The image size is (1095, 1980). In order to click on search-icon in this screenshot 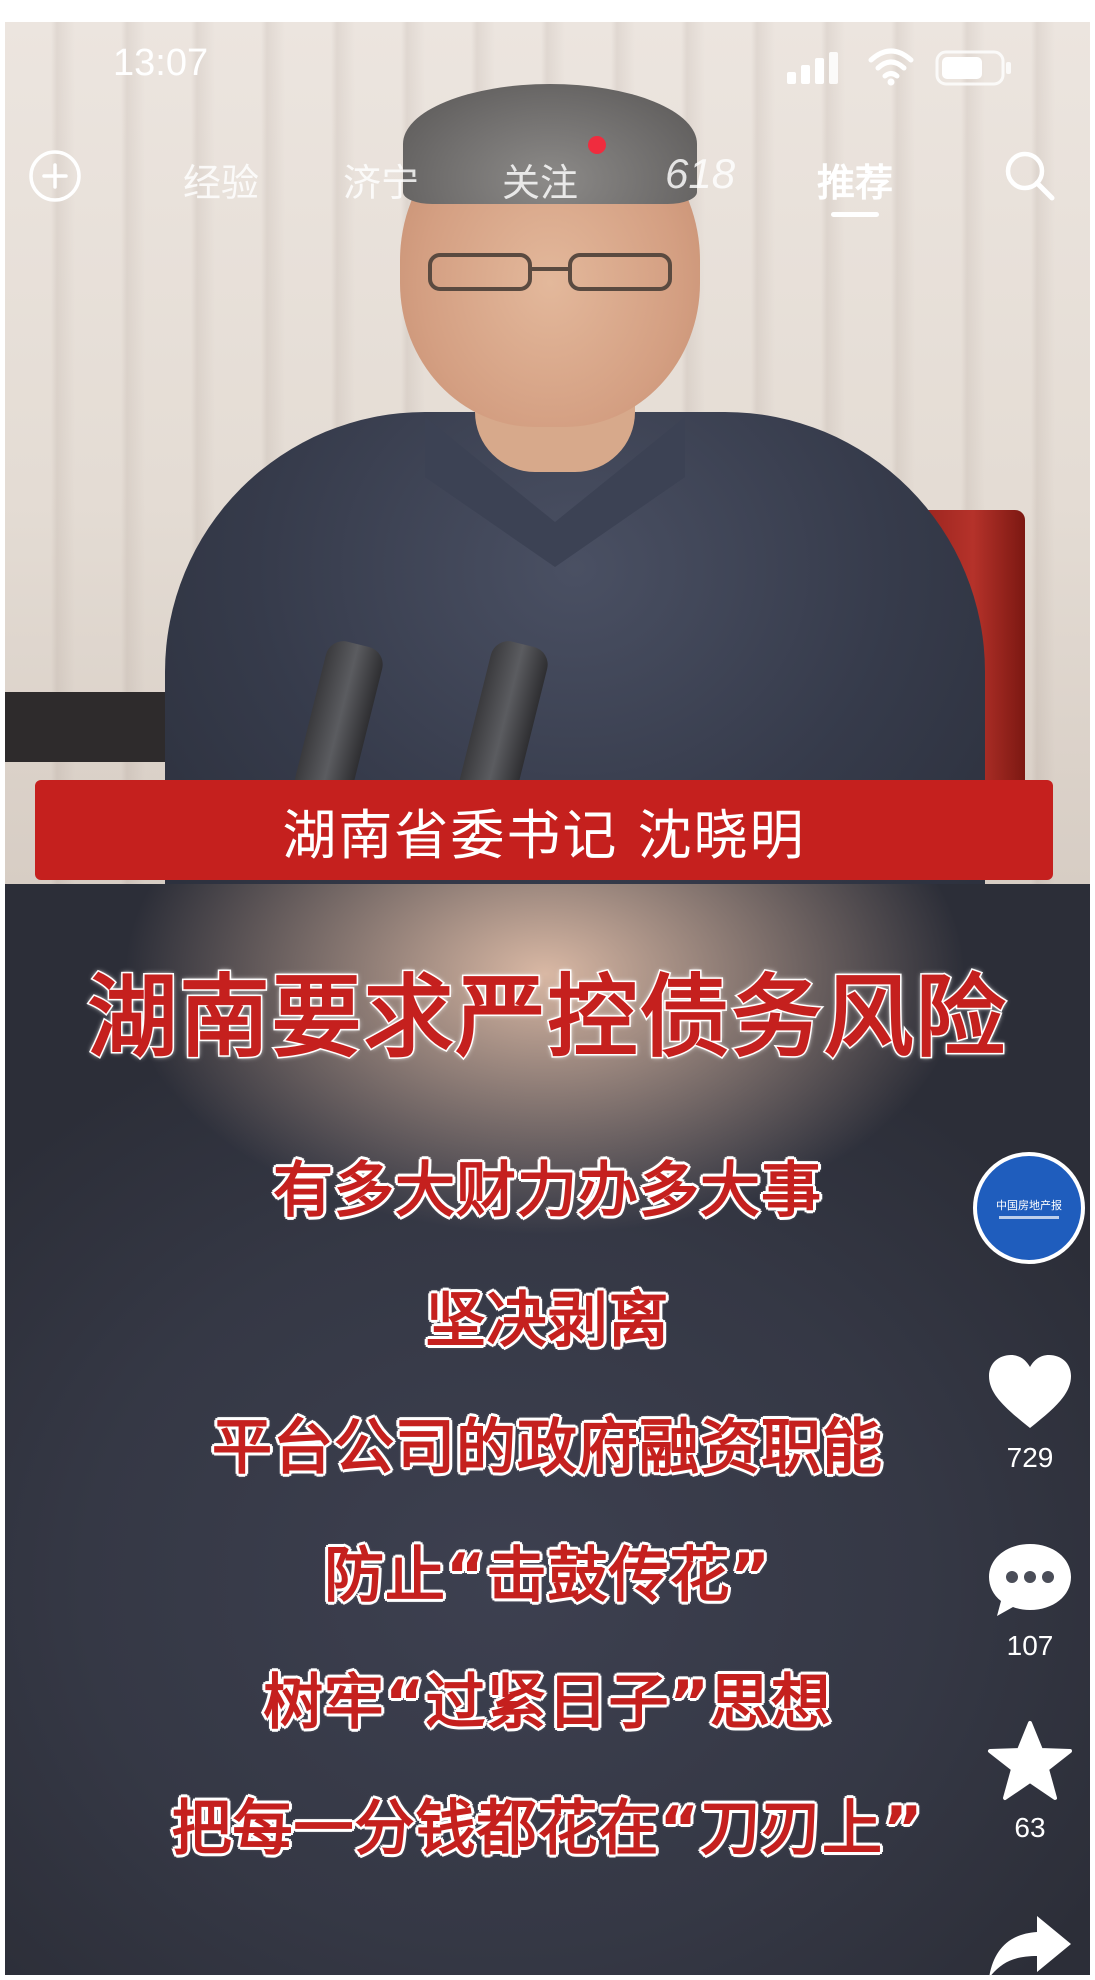, I will do `click(1030, 176)`.